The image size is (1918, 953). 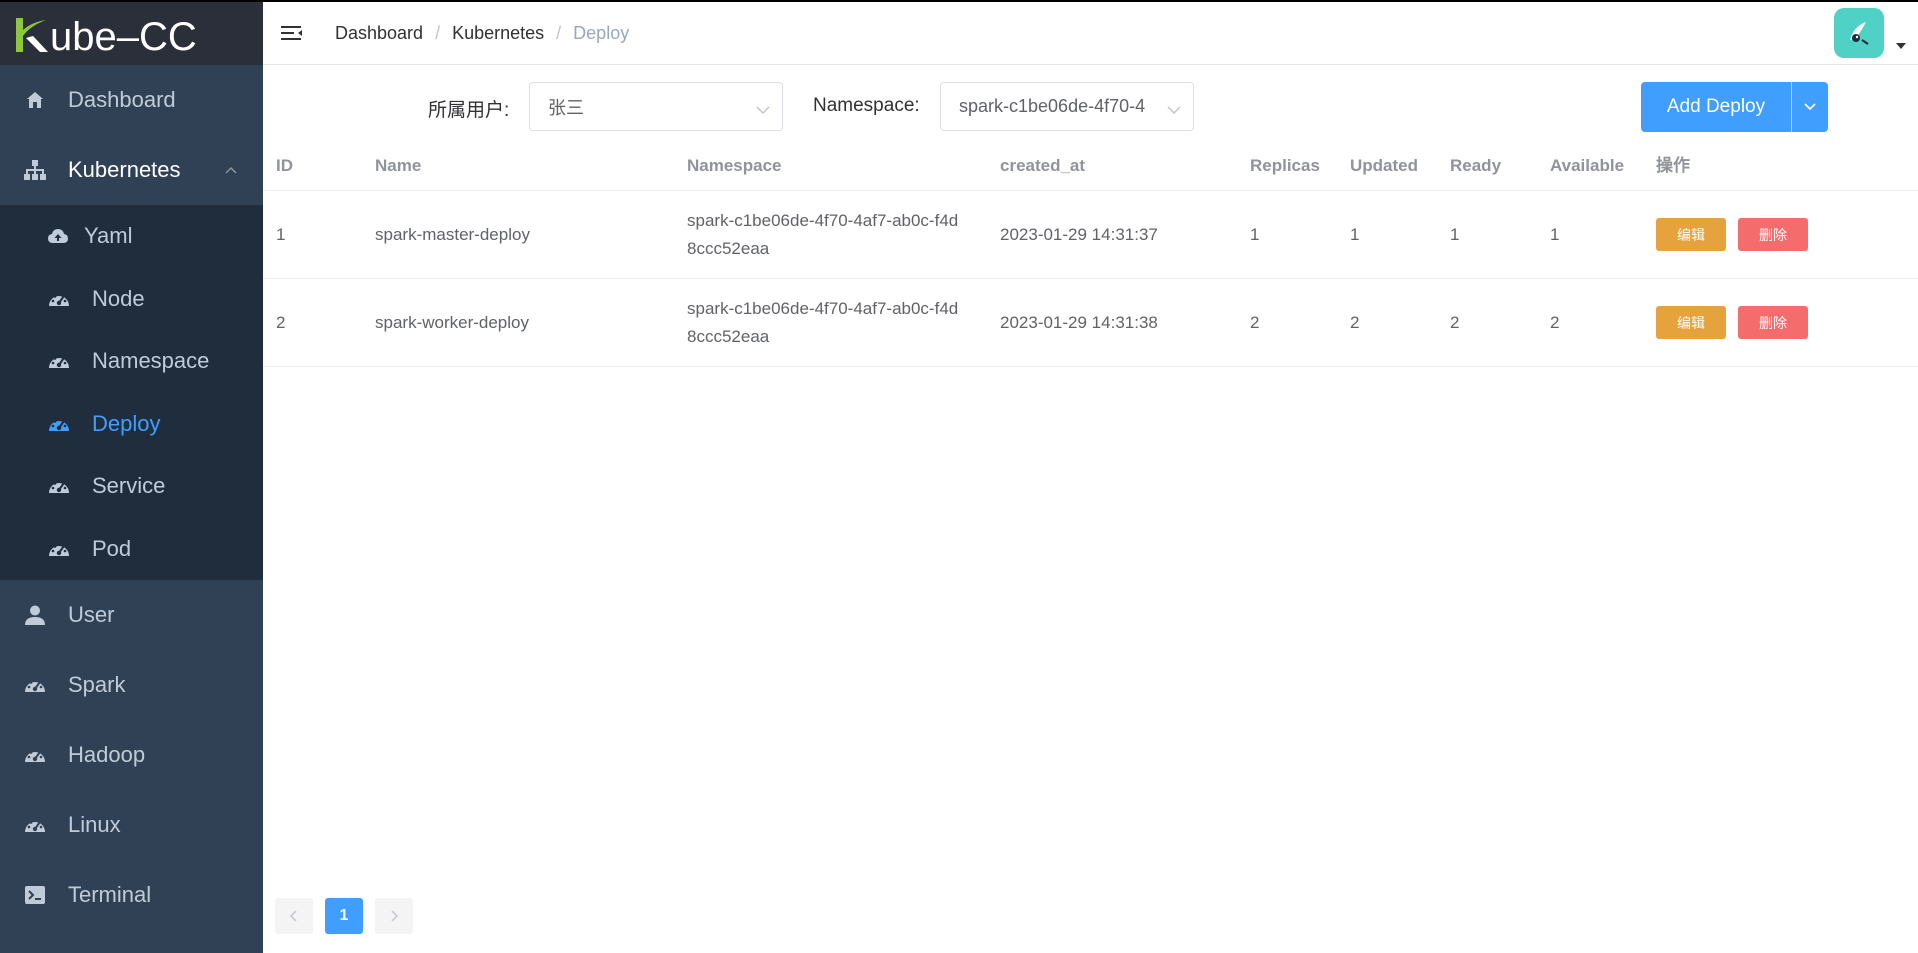 I want to click on user-select-value: 张三, so click(x=566, y=107).